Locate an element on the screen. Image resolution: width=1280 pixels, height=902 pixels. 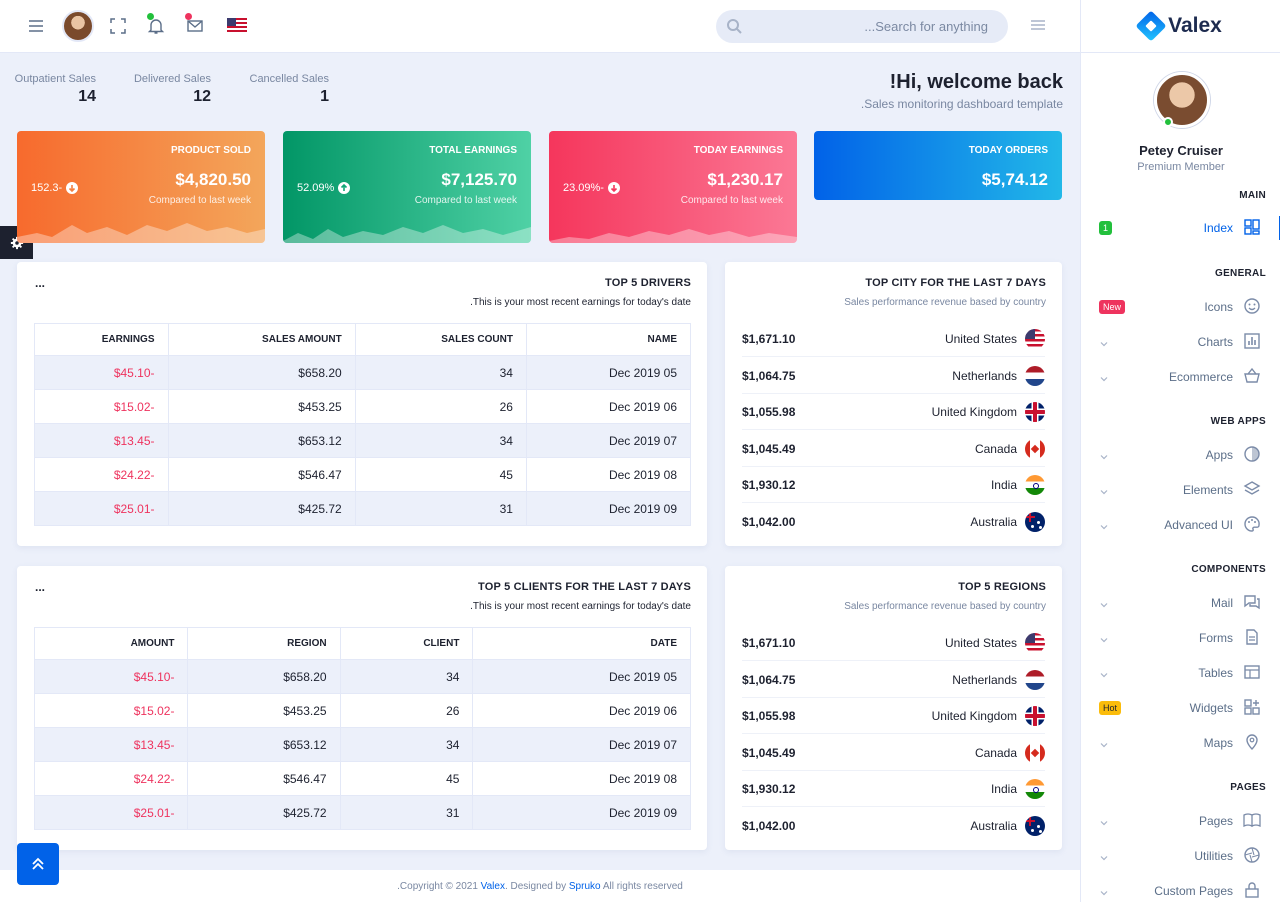
country-value: $1,042.00 is located at coordinates (769, 522).